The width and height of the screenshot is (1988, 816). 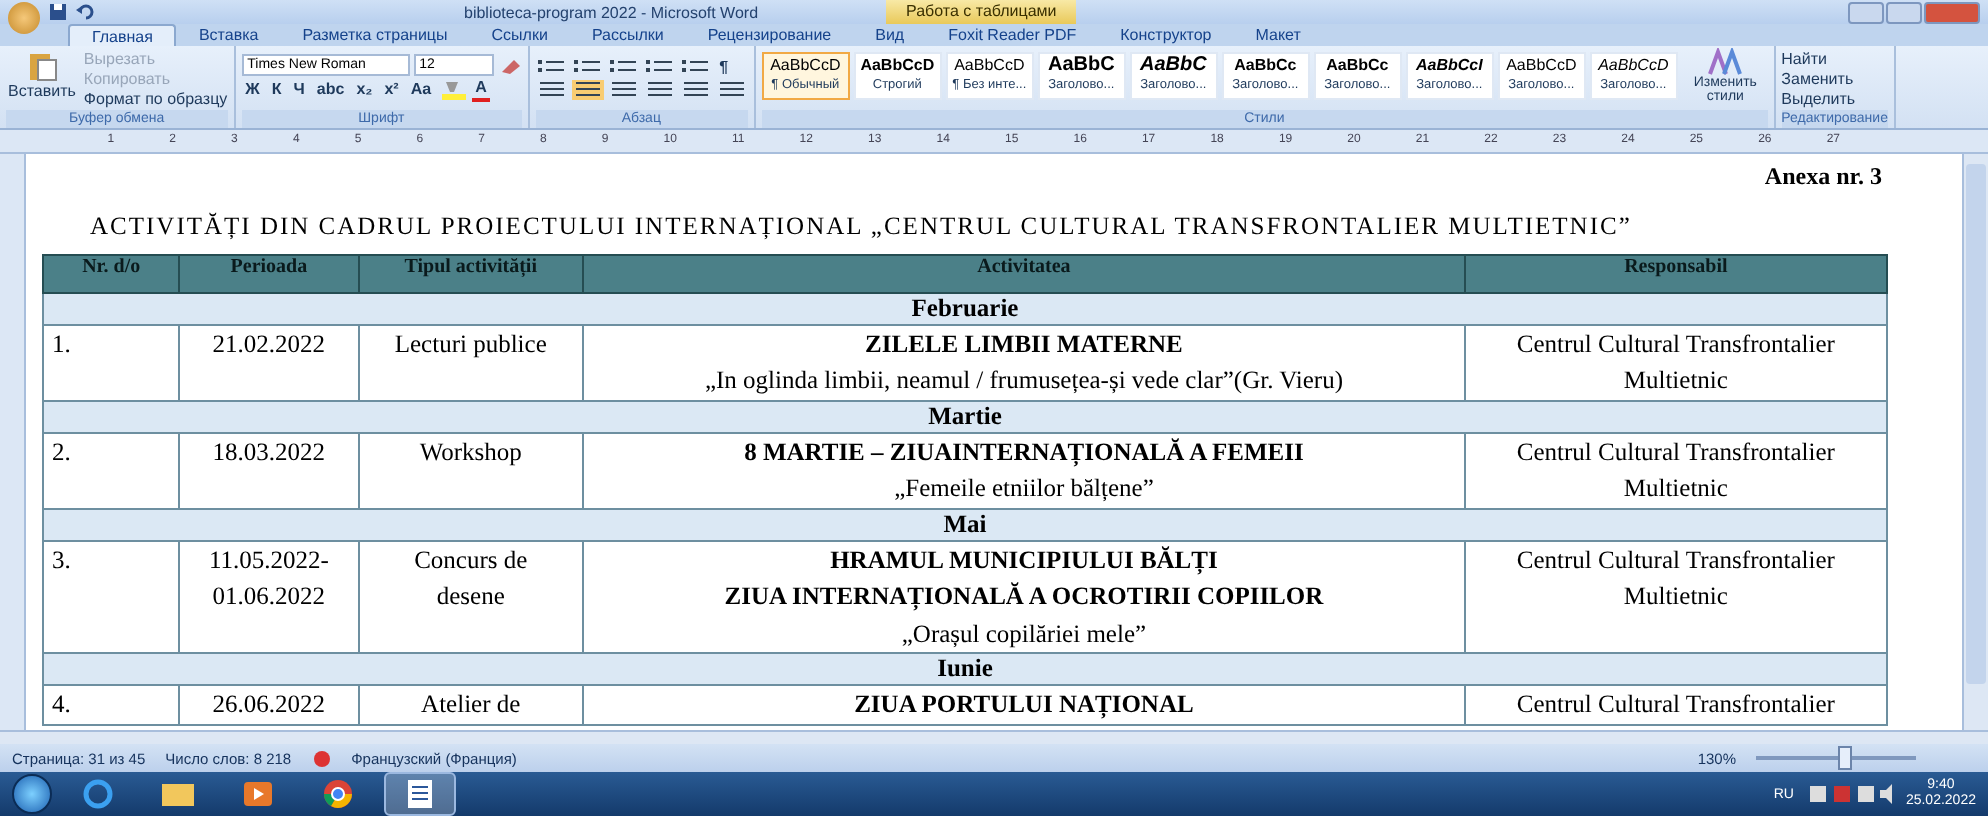 What do you see at coordinates (111, 362) in the screenshot?
I see `table-cell: 1.` at bounding box center [111, 362].